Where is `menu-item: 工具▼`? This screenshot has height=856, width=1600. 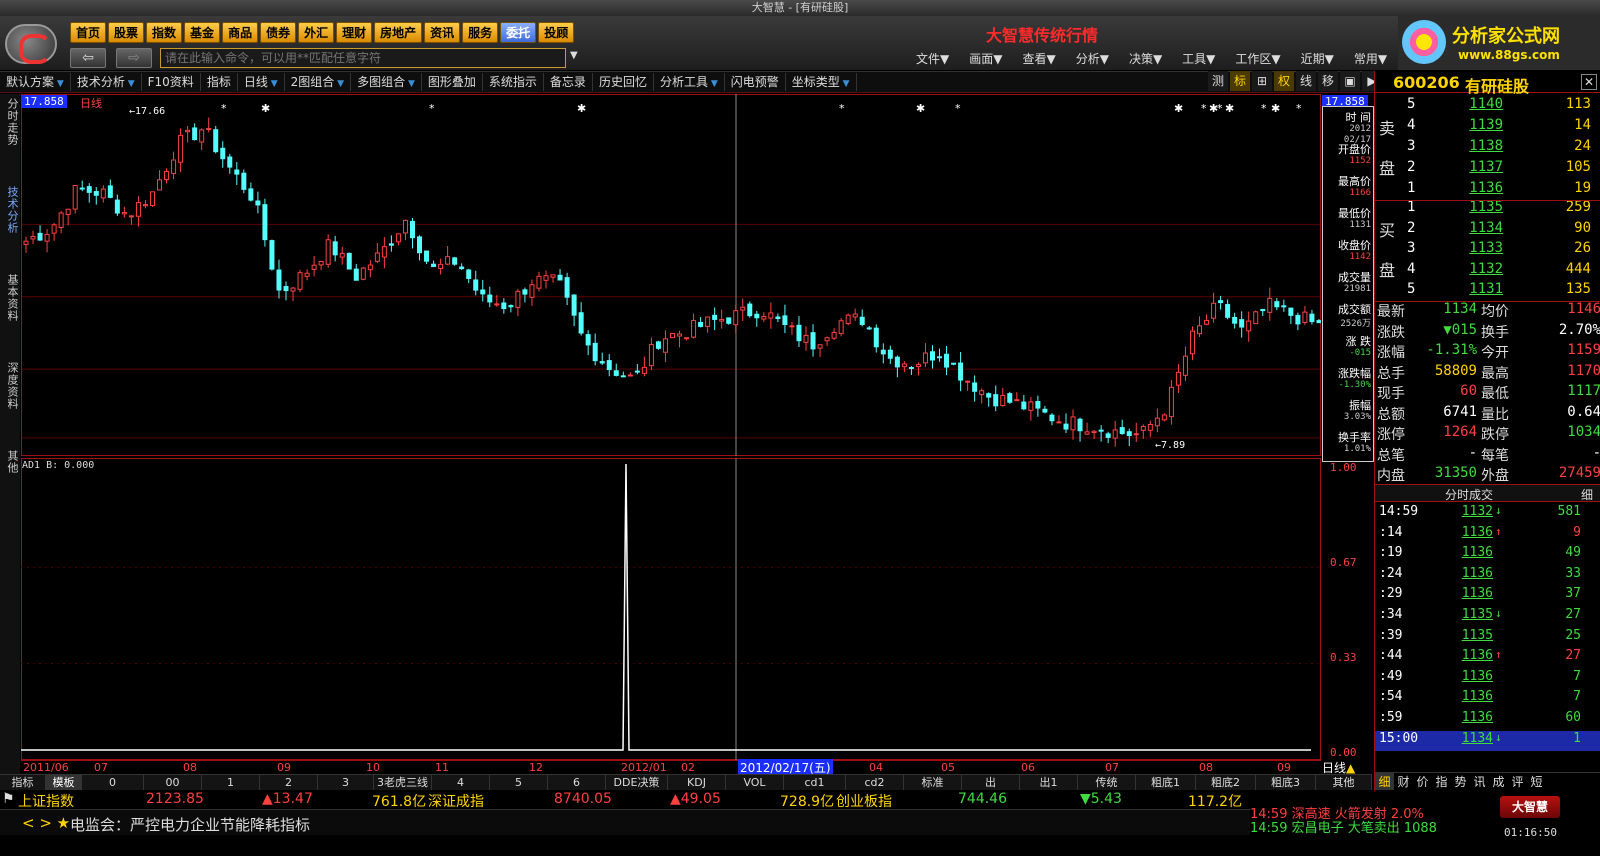 menu-item: 工具▼ is located at coordinates (1198, 58).